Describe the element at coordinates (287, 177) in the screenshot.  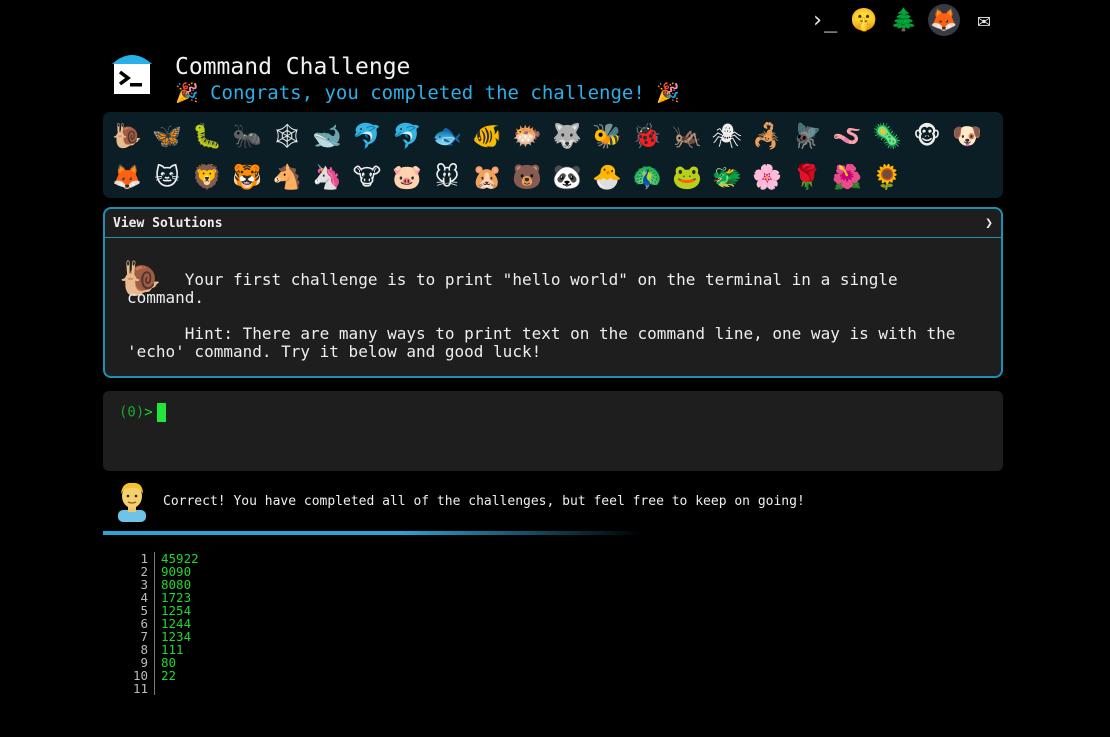
I see `challenge-animal-icon: 🐴` at that location.